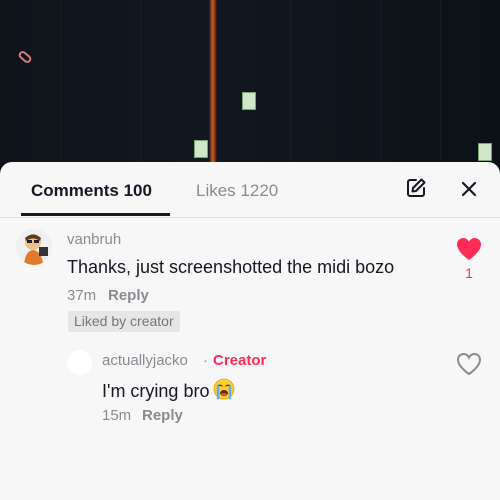  Describe the element at coordinates (469, 189) in the screenshot. I see `close-icon` at that location.